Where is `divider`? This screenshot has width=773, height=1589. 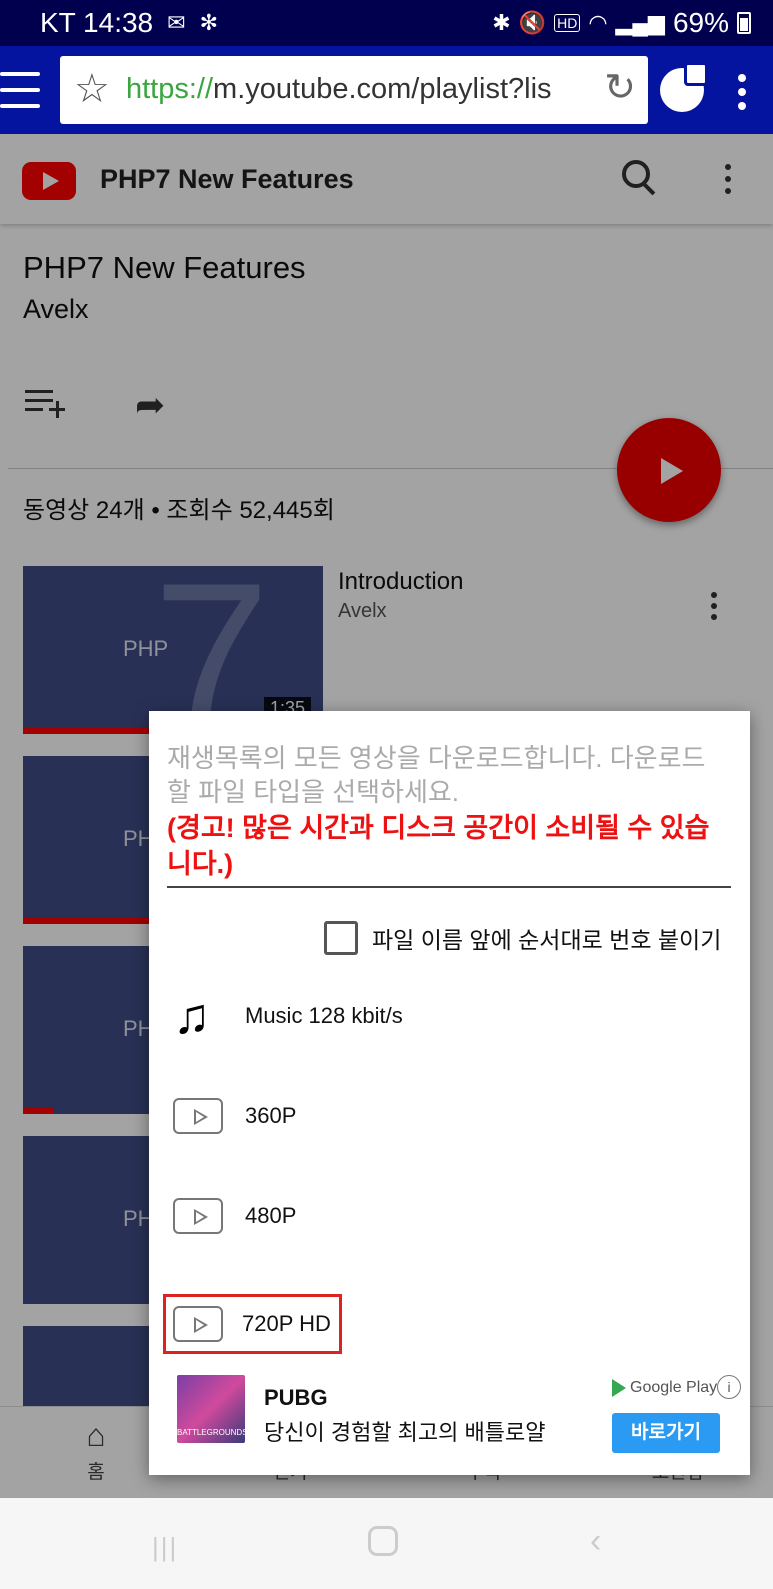
divider is located at coordinates (449, 887).